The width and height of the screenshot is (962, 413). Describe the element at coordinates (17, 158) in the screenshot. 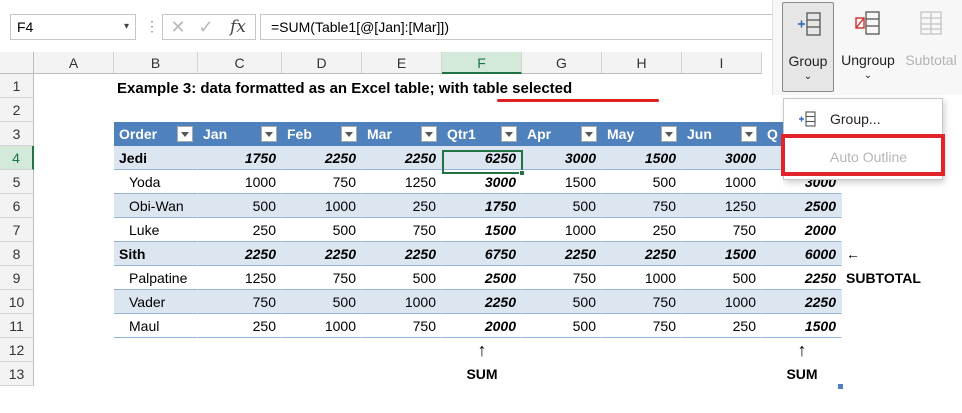

I see `row-header-4: 4` at that location.